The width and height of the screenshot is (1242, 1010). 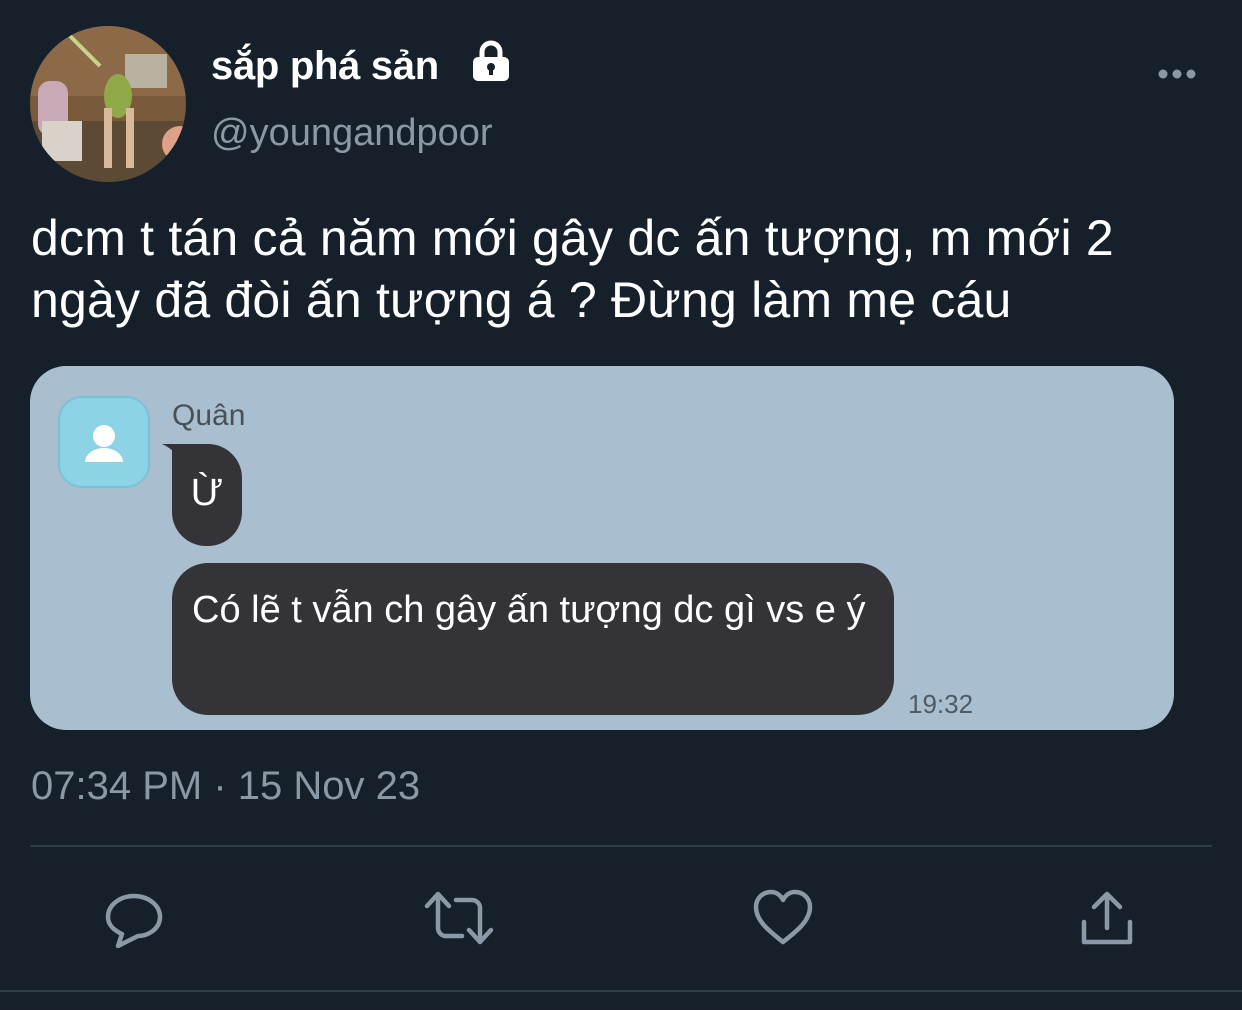 I want to click on chat-bubble: Ừ, so click(x=202, y=495).